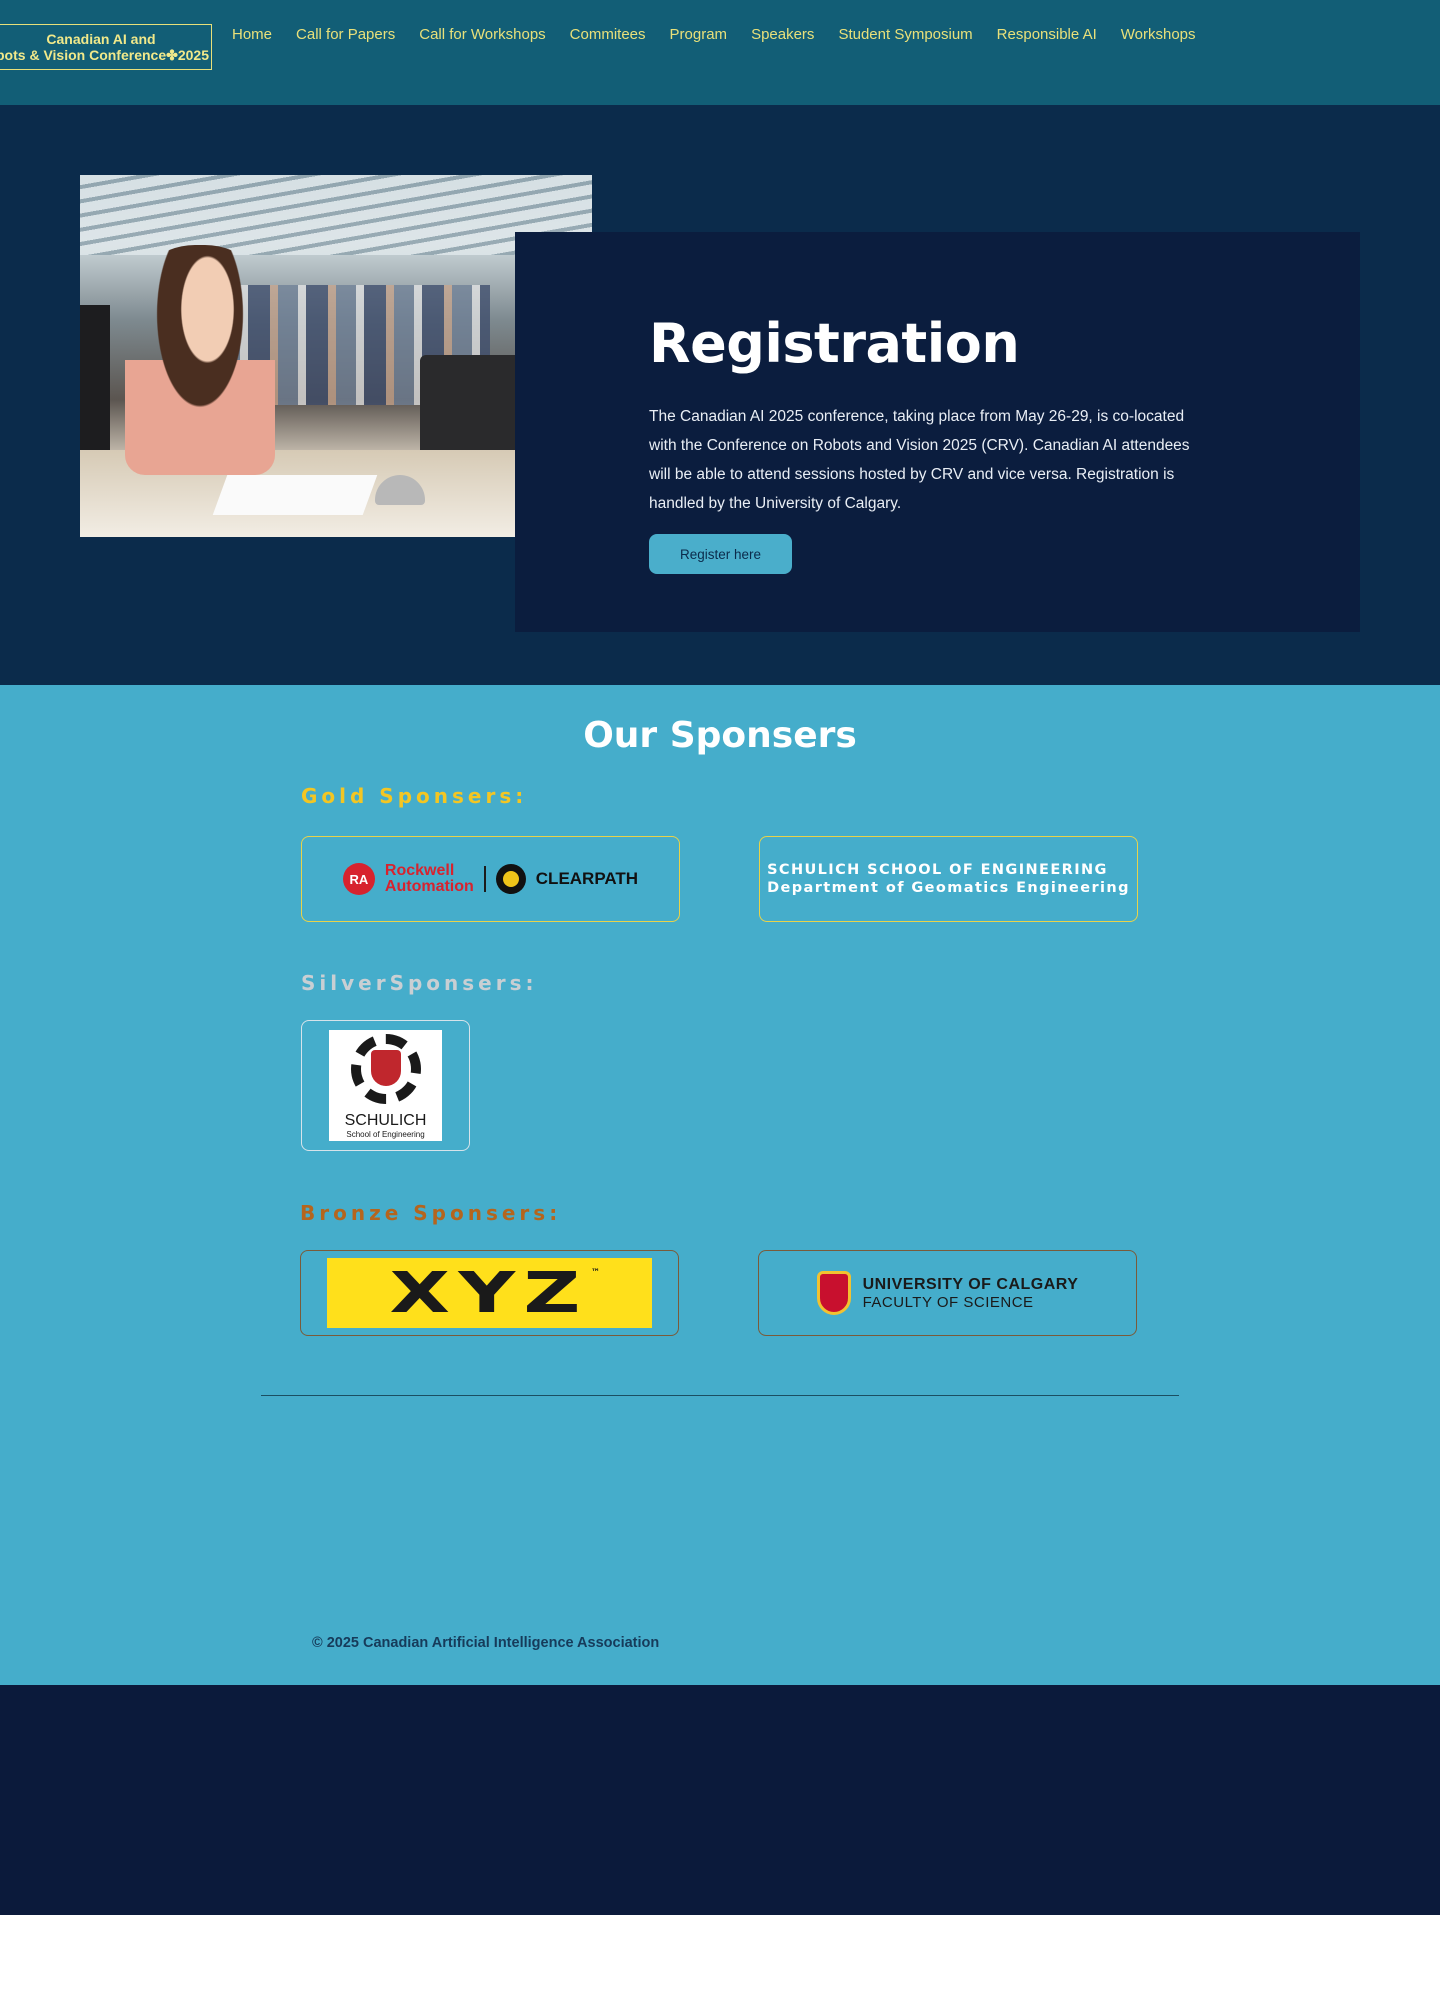  I want to click on silver-sponsors-label: SilverSponsers:, so click(419, 983).